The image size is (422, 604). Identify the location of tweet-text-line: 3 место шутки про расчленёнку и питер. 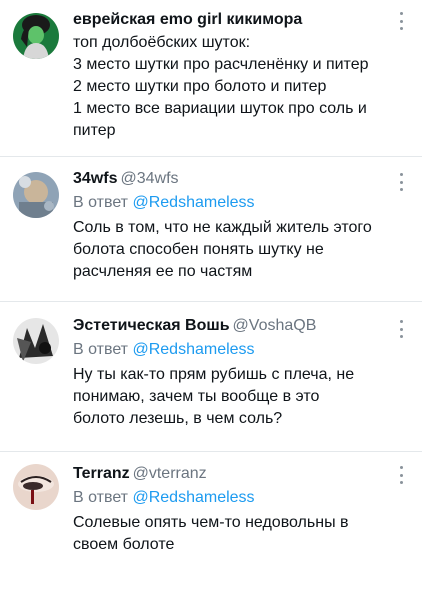
(221, 64).